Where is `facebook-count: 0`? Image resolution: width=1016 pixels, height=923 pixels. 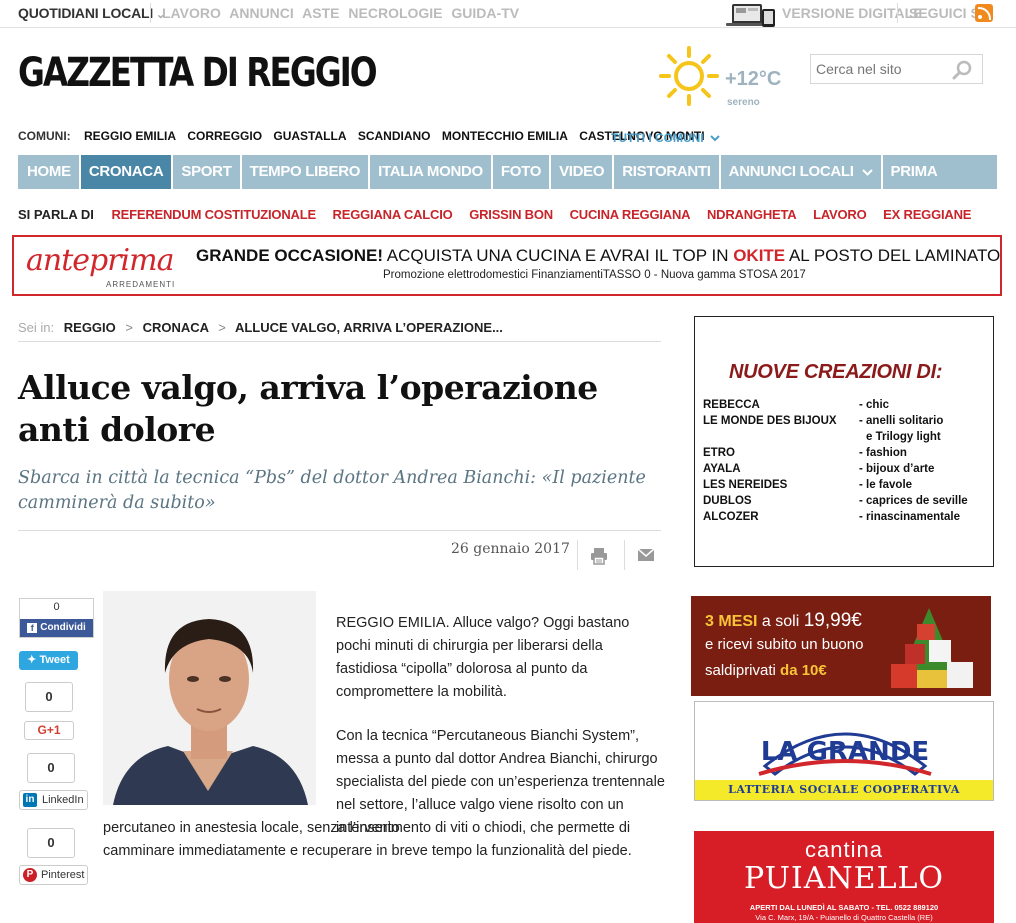 facebook-count: 0 is located at coordinates (56, 607).